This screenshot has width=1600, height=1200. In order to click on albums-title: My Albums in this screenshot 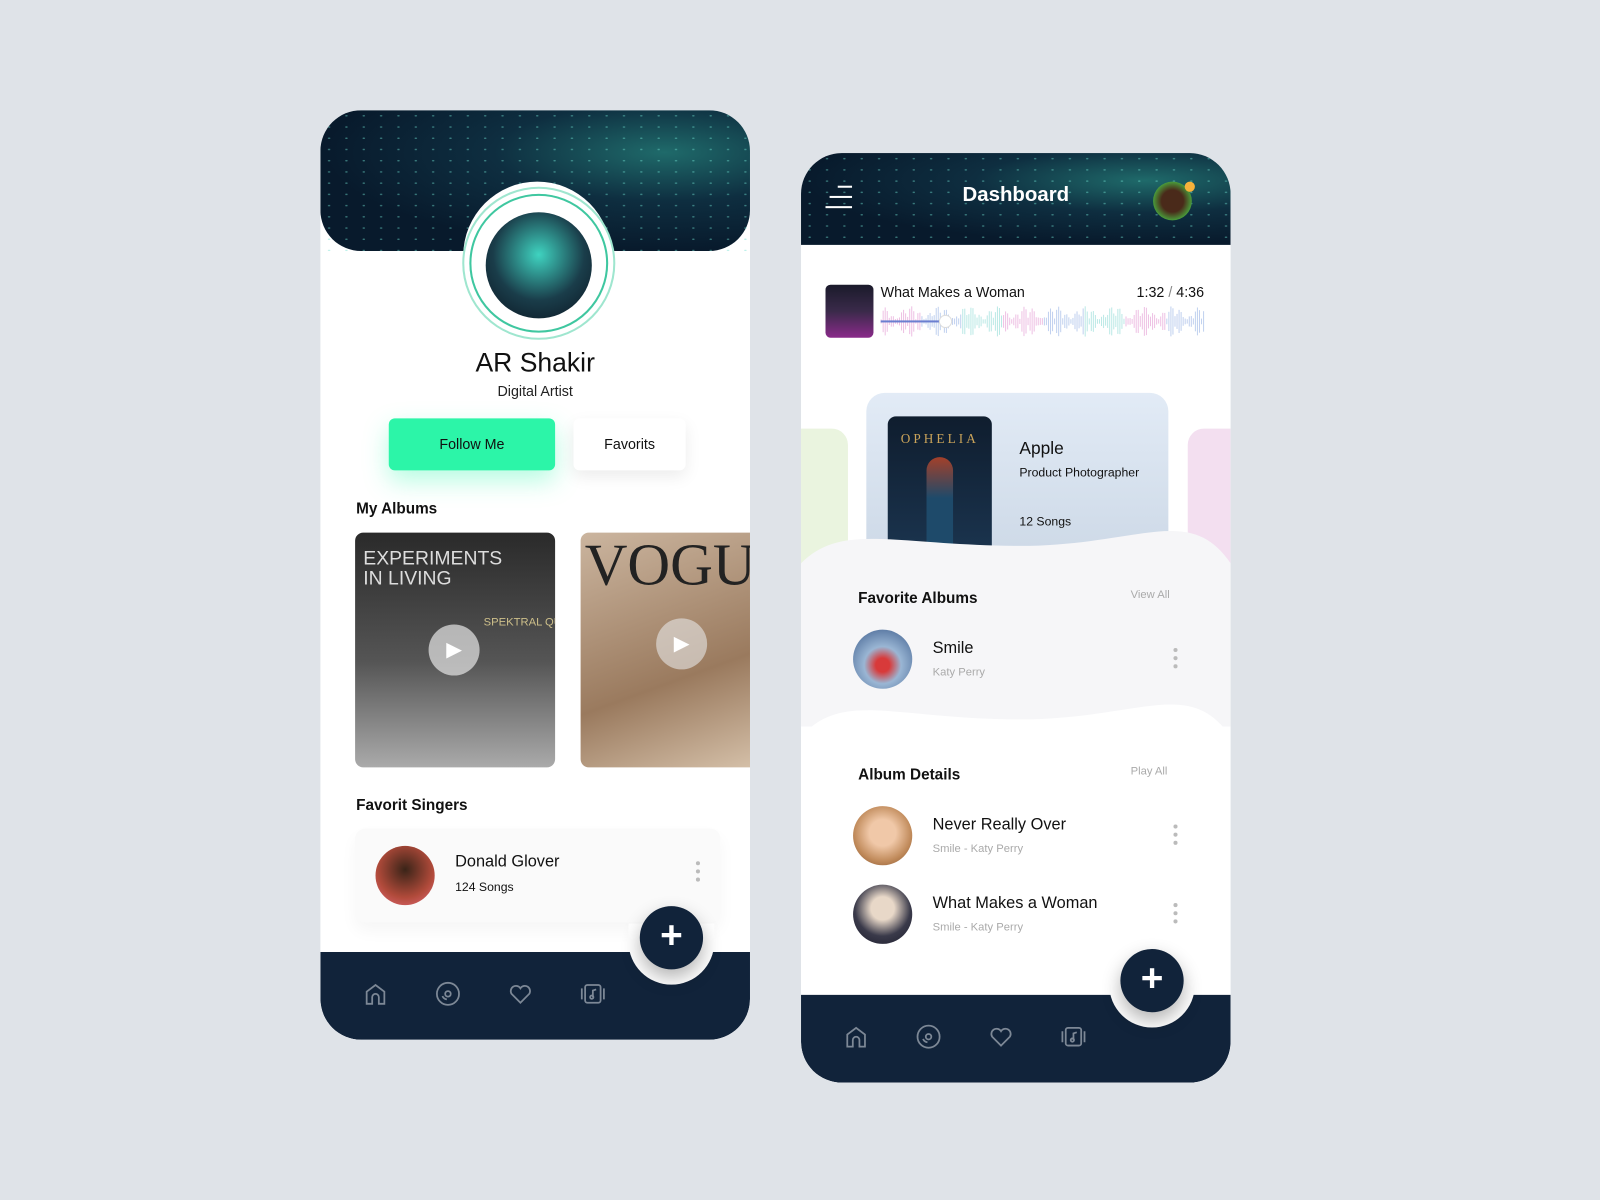, I will do `click(397, 508)`.